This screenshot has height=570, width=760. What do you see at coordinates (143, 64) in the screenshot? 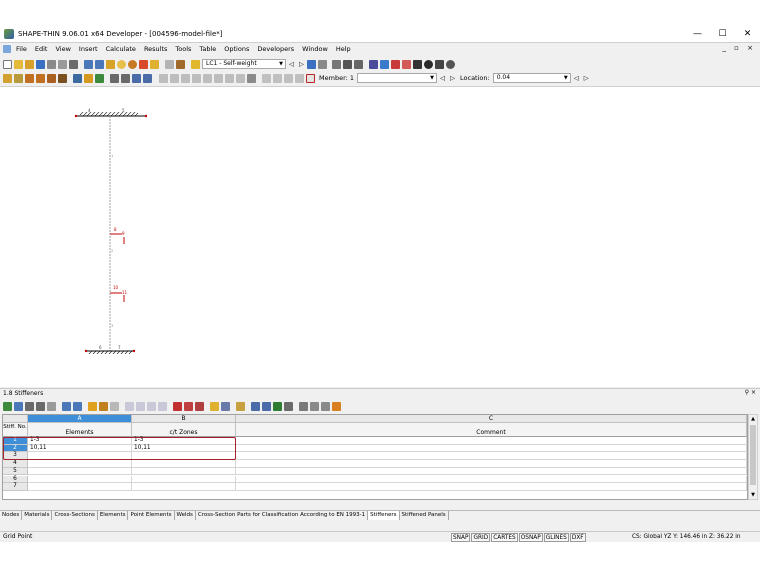
I see `calculate-icon` at bounding box center [143, 64].